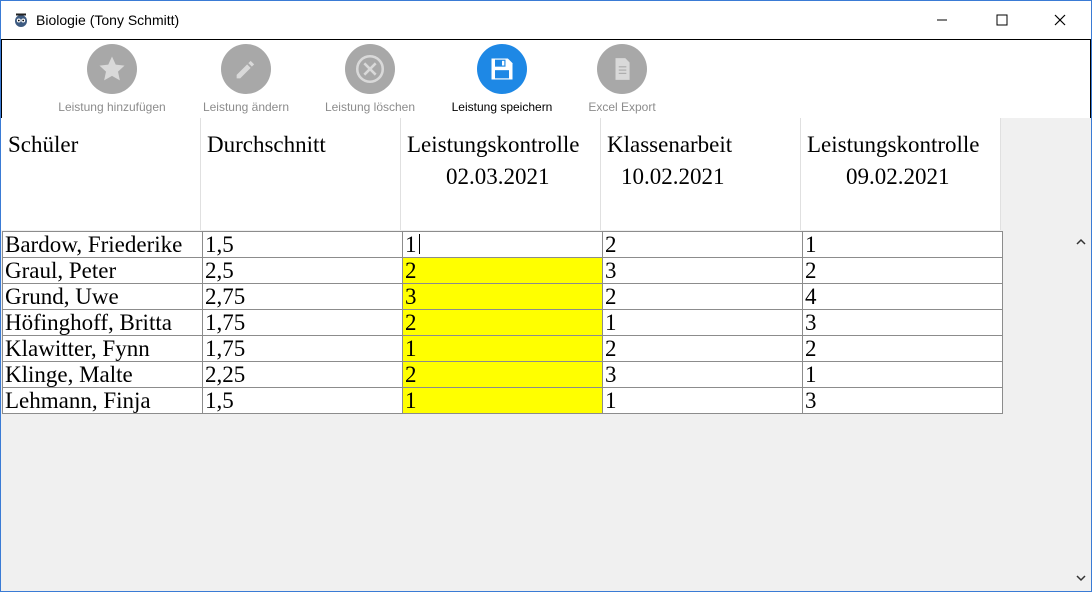 This screenshot has width=1092, height=592. What do you see at coordinates (893, 144) in the screenshot?
I see `header-assessment-3-title: Leistungskontrolle` at bounding box center [893, 144].